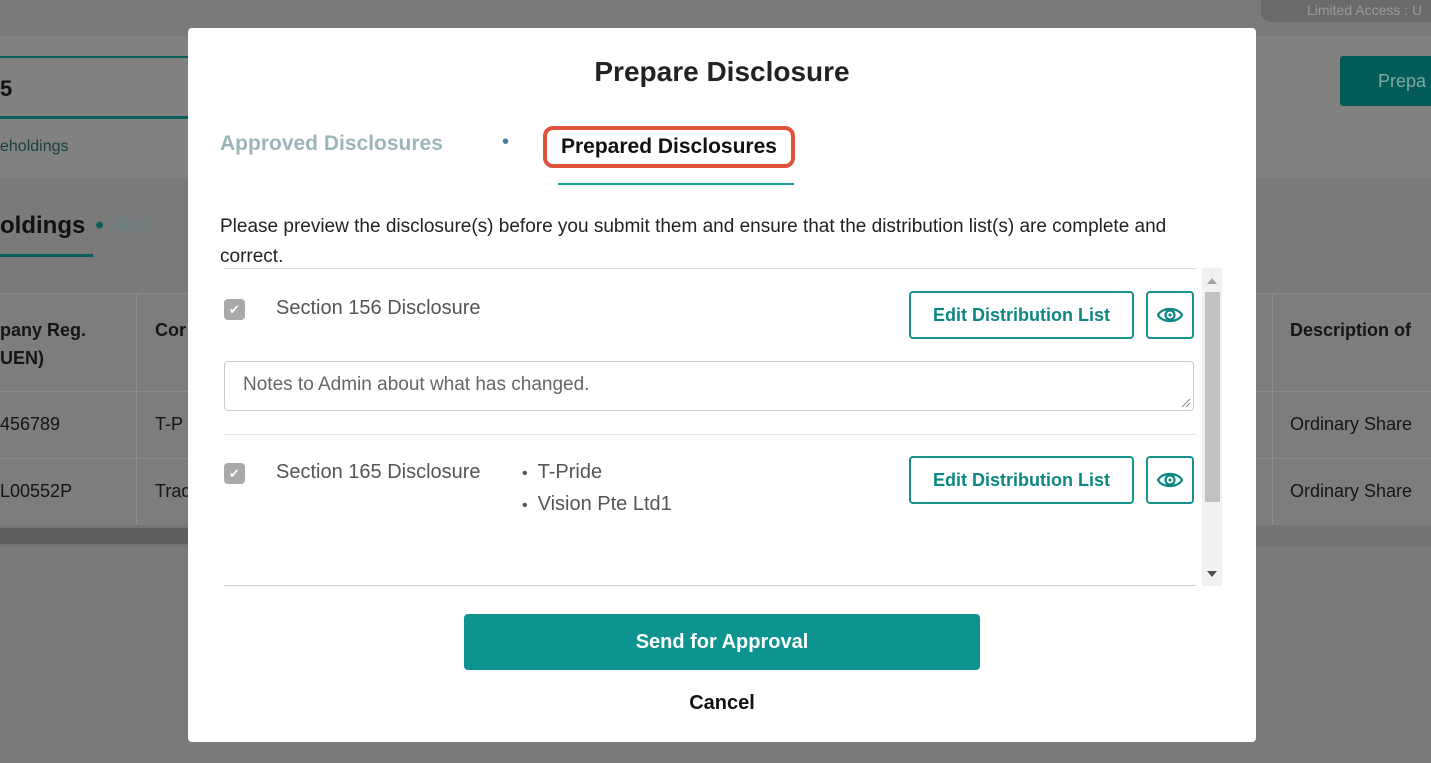 The width and height of the screenshot is (1431, 763). What do you see at coordinates (1351, 330) in the screenshot?
I see `header-description: Description of` at bounding box center [1351, 330].